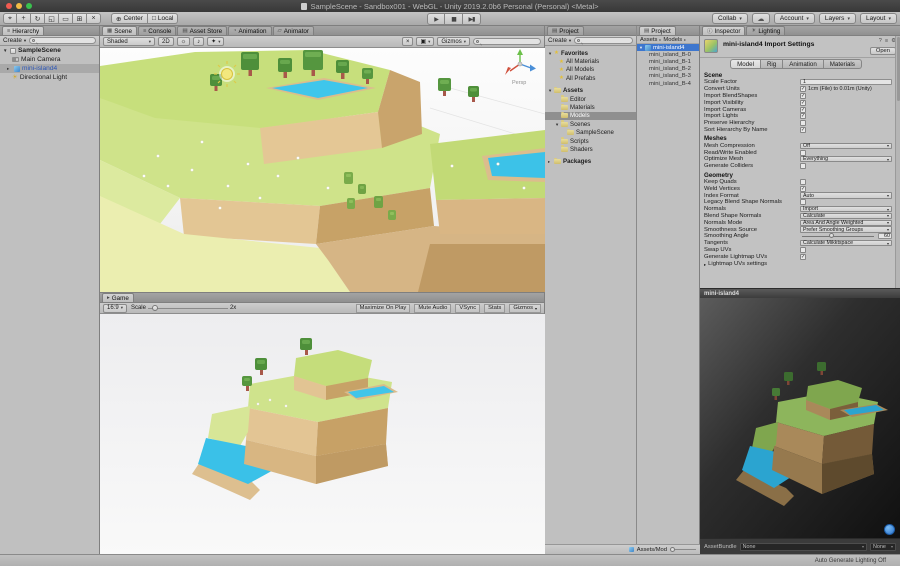  What do you see at coordinates (846, 195) in the screenshot?
I see `index-format-dropdown: Auto ▾` at bounding box center [846, 195].